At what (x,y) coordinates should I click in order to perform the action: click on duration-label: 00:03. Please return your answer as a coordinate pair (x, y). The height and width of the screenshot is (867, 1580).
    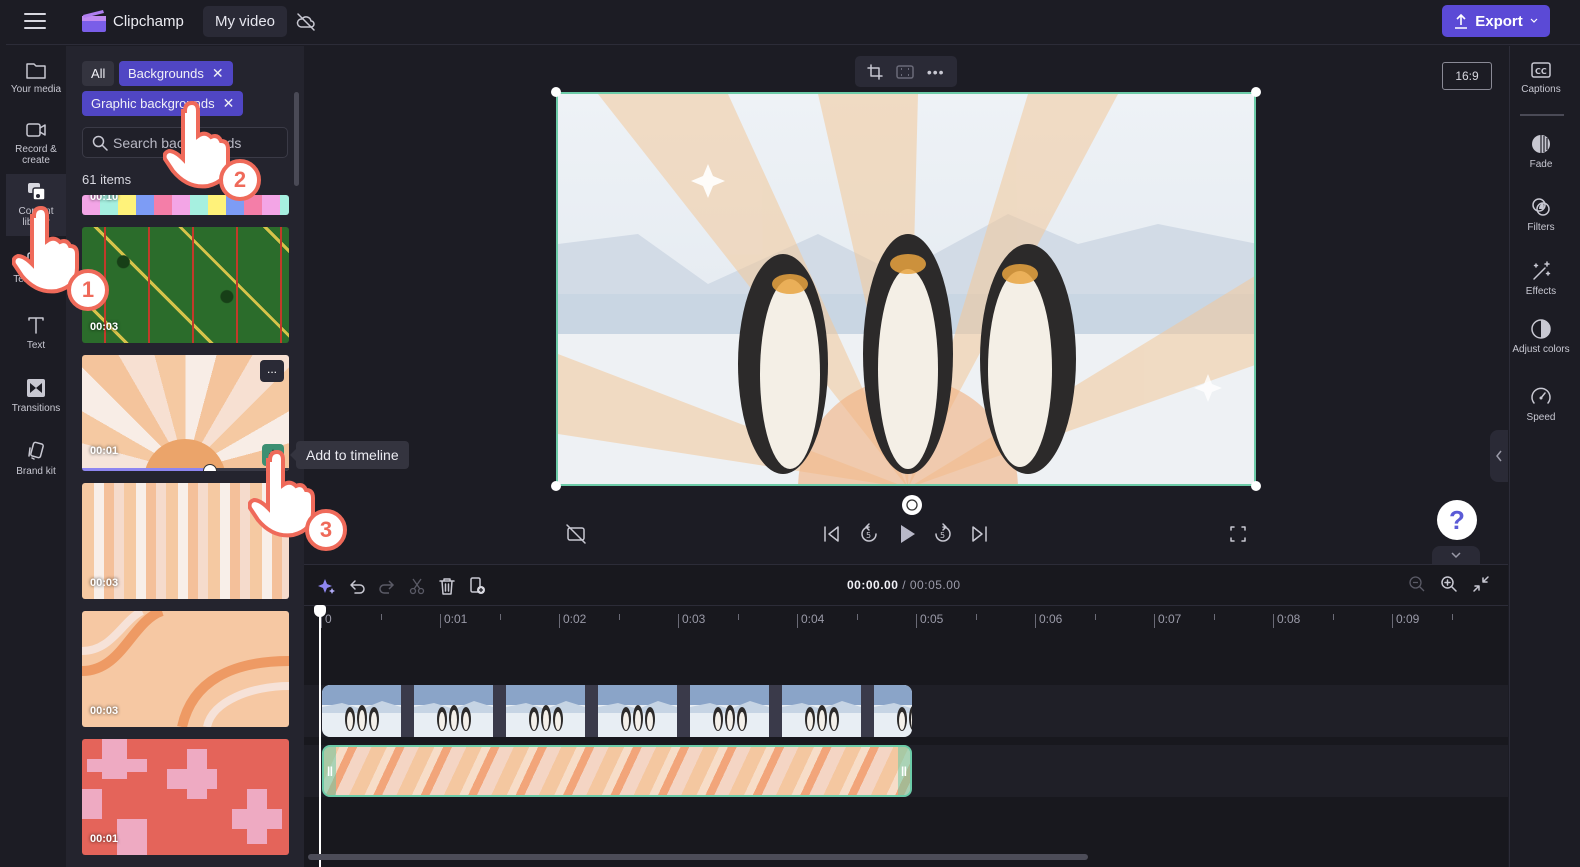
    Looking at the image, I should click on (104, 327).